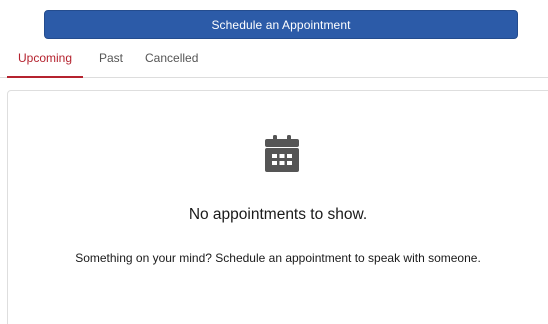 The width and height of the screenshot is (548, 324). Describe the element at coordinates (282, 154) in the screenshot. I see `calendar-icon` at that location.